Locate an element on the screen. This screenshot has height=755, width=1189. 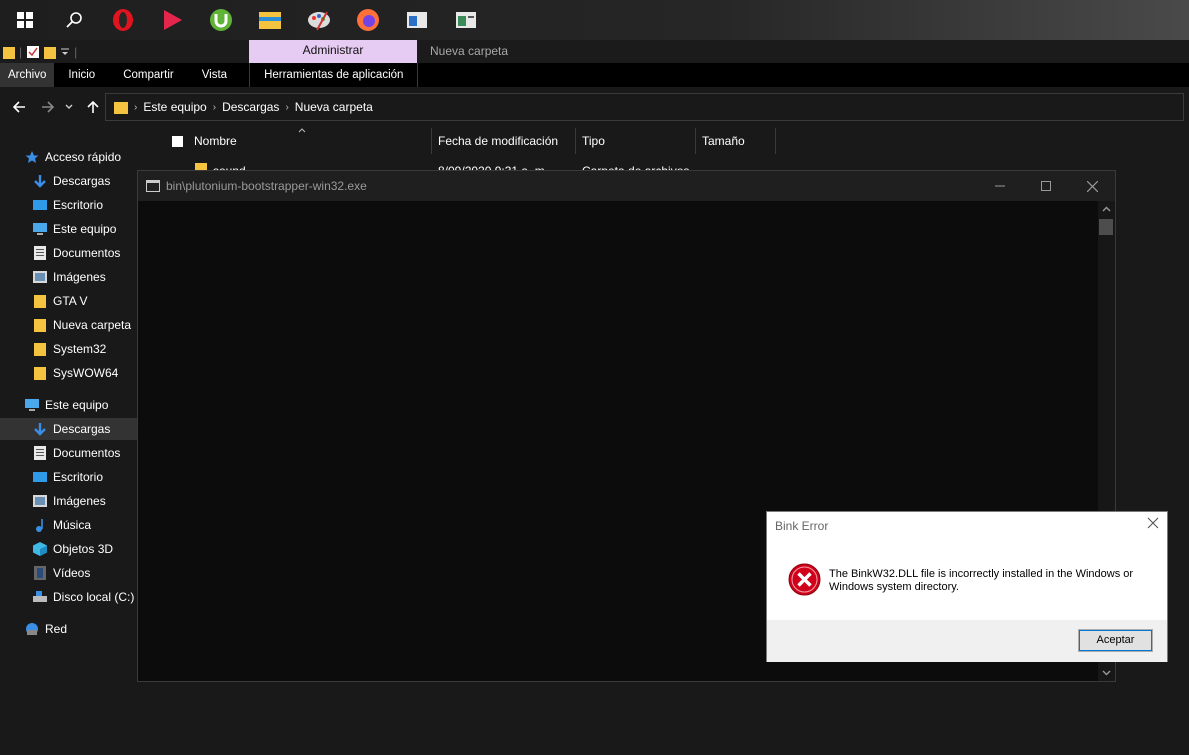
select-all-checkbox is located at coordinates (177, 141).